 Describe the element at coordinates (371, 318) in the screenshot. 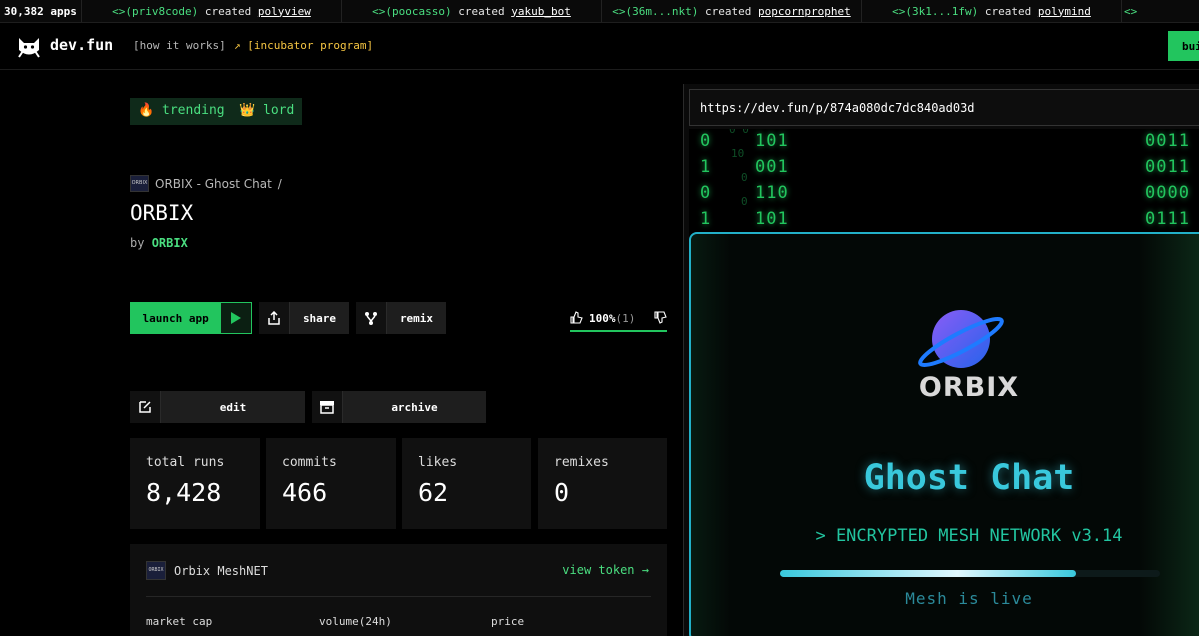

I see `fork-icon` at that location.